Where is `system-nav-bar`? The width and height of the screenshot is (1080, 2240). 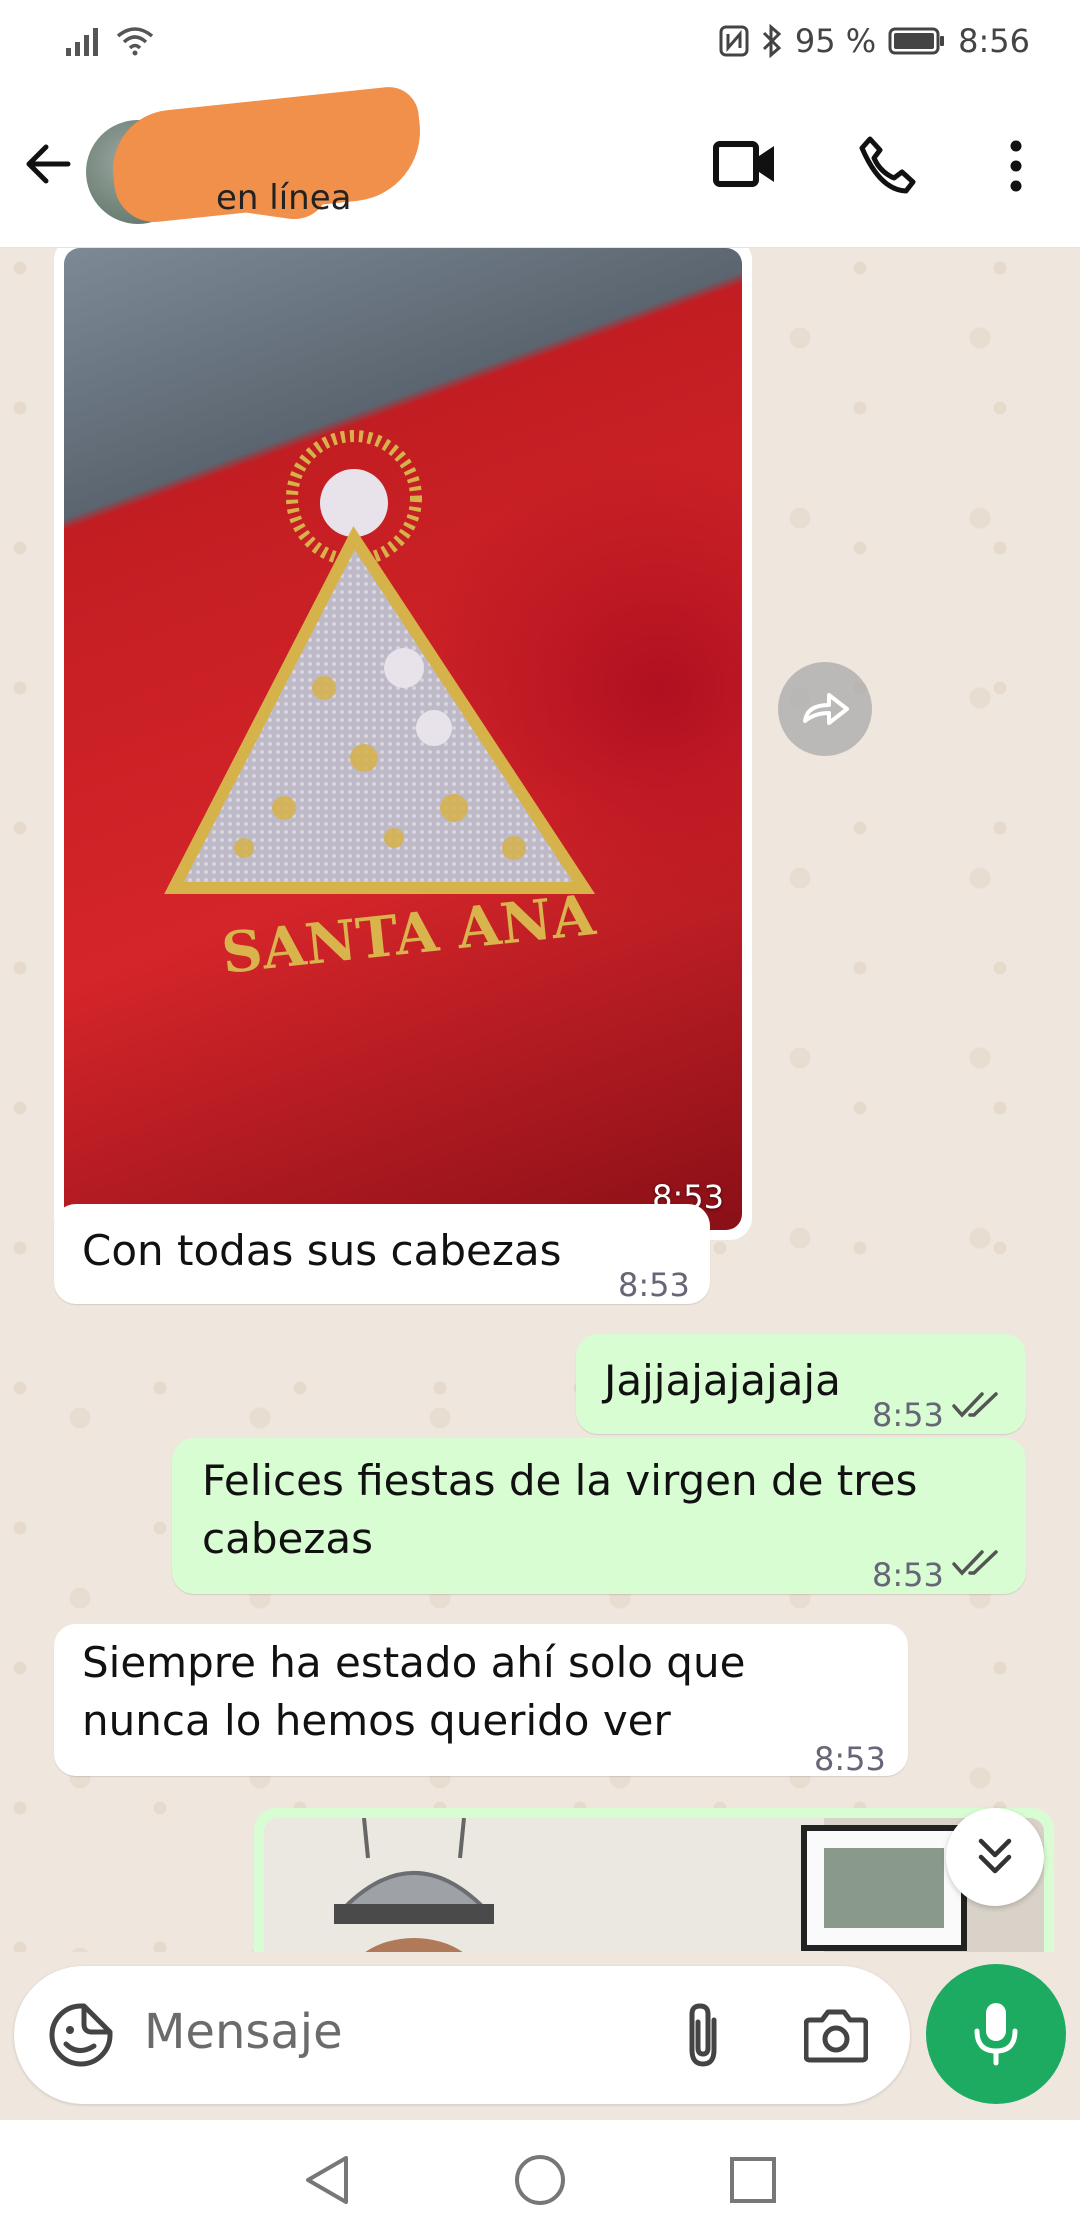
system-nav-bar is located at coordinates (540, 2180).